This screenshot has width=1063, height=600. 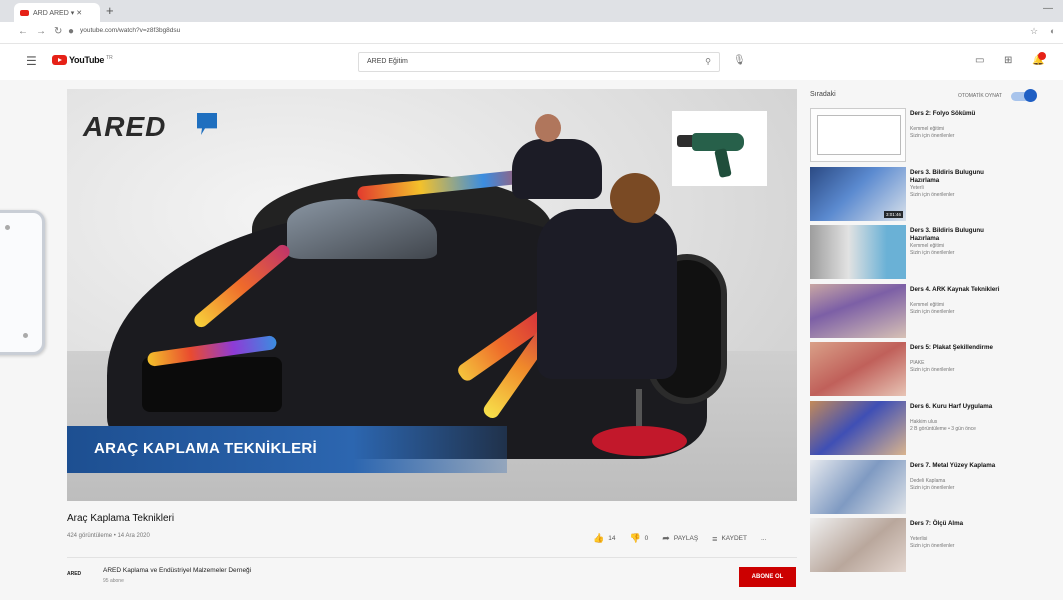 I want to click on back-arrow-icon: ←, so click(x=23, y=31).